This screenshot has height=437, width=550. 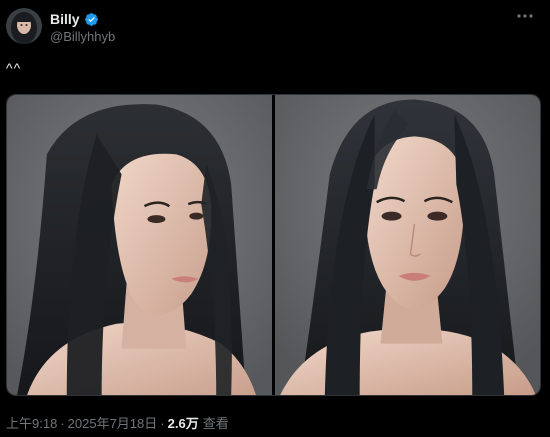 What do you see at coordinates (14, 68) in the screenshot?
I see `tweet-text: ^^` at bounding box center [14, 68].